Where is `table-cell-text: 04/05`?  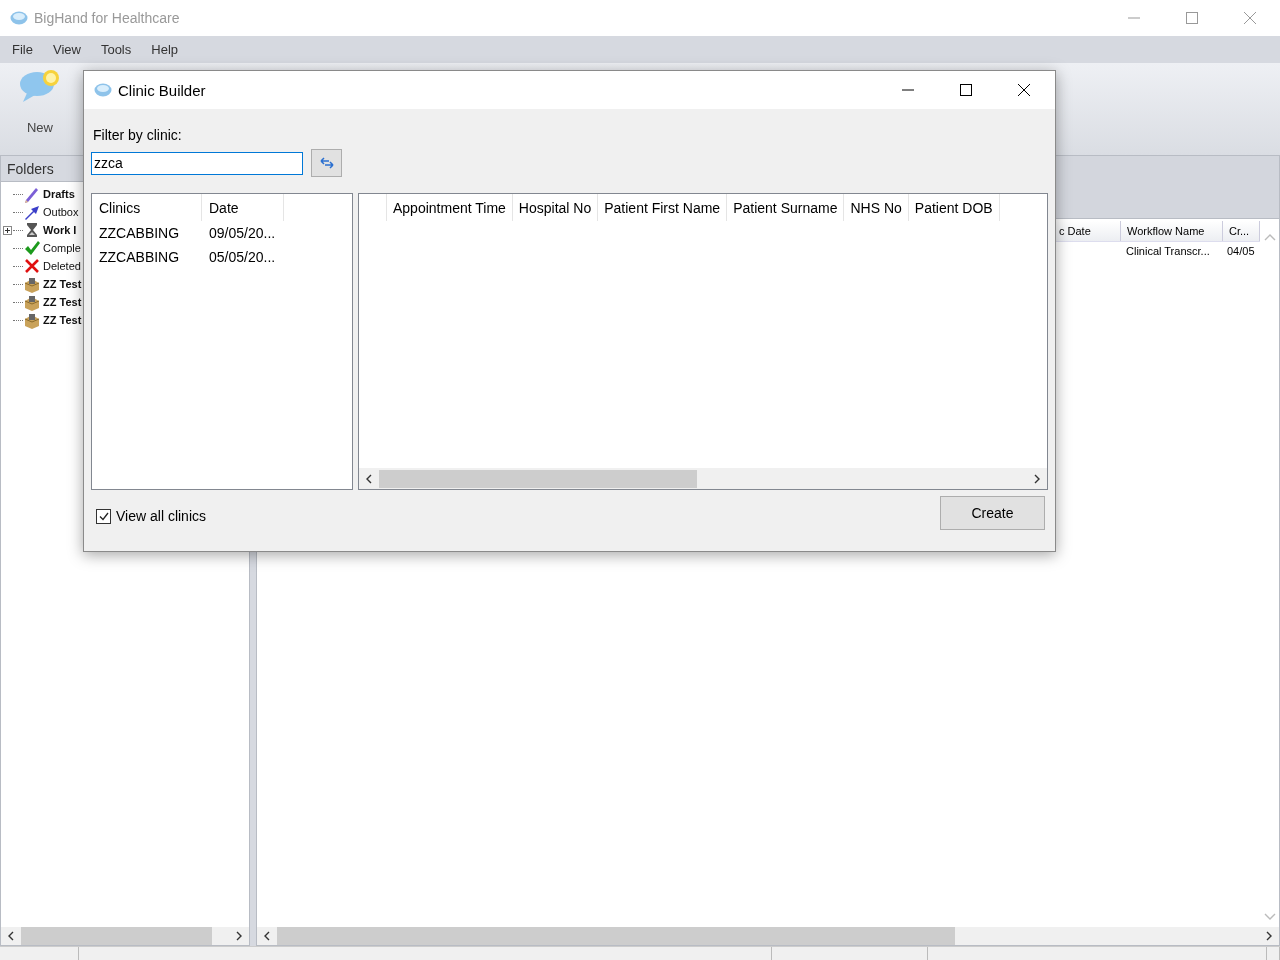 table-cell-text: 04/05 is located at coordinates (1241, 251).